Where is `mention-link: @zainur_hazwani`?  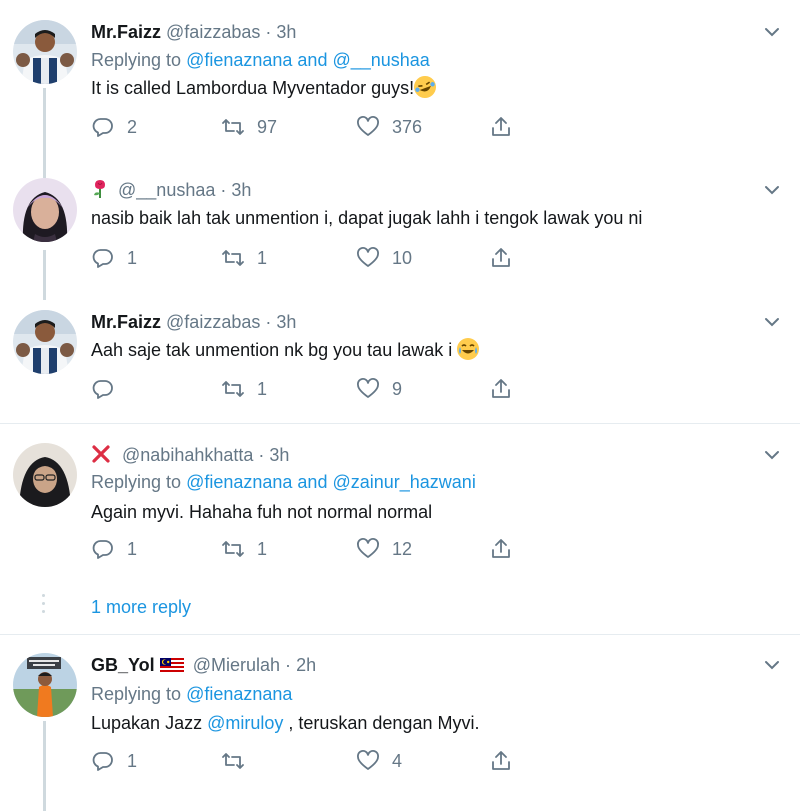 mention-link: @zainur_hazwani is located at coordinates (403, 482).